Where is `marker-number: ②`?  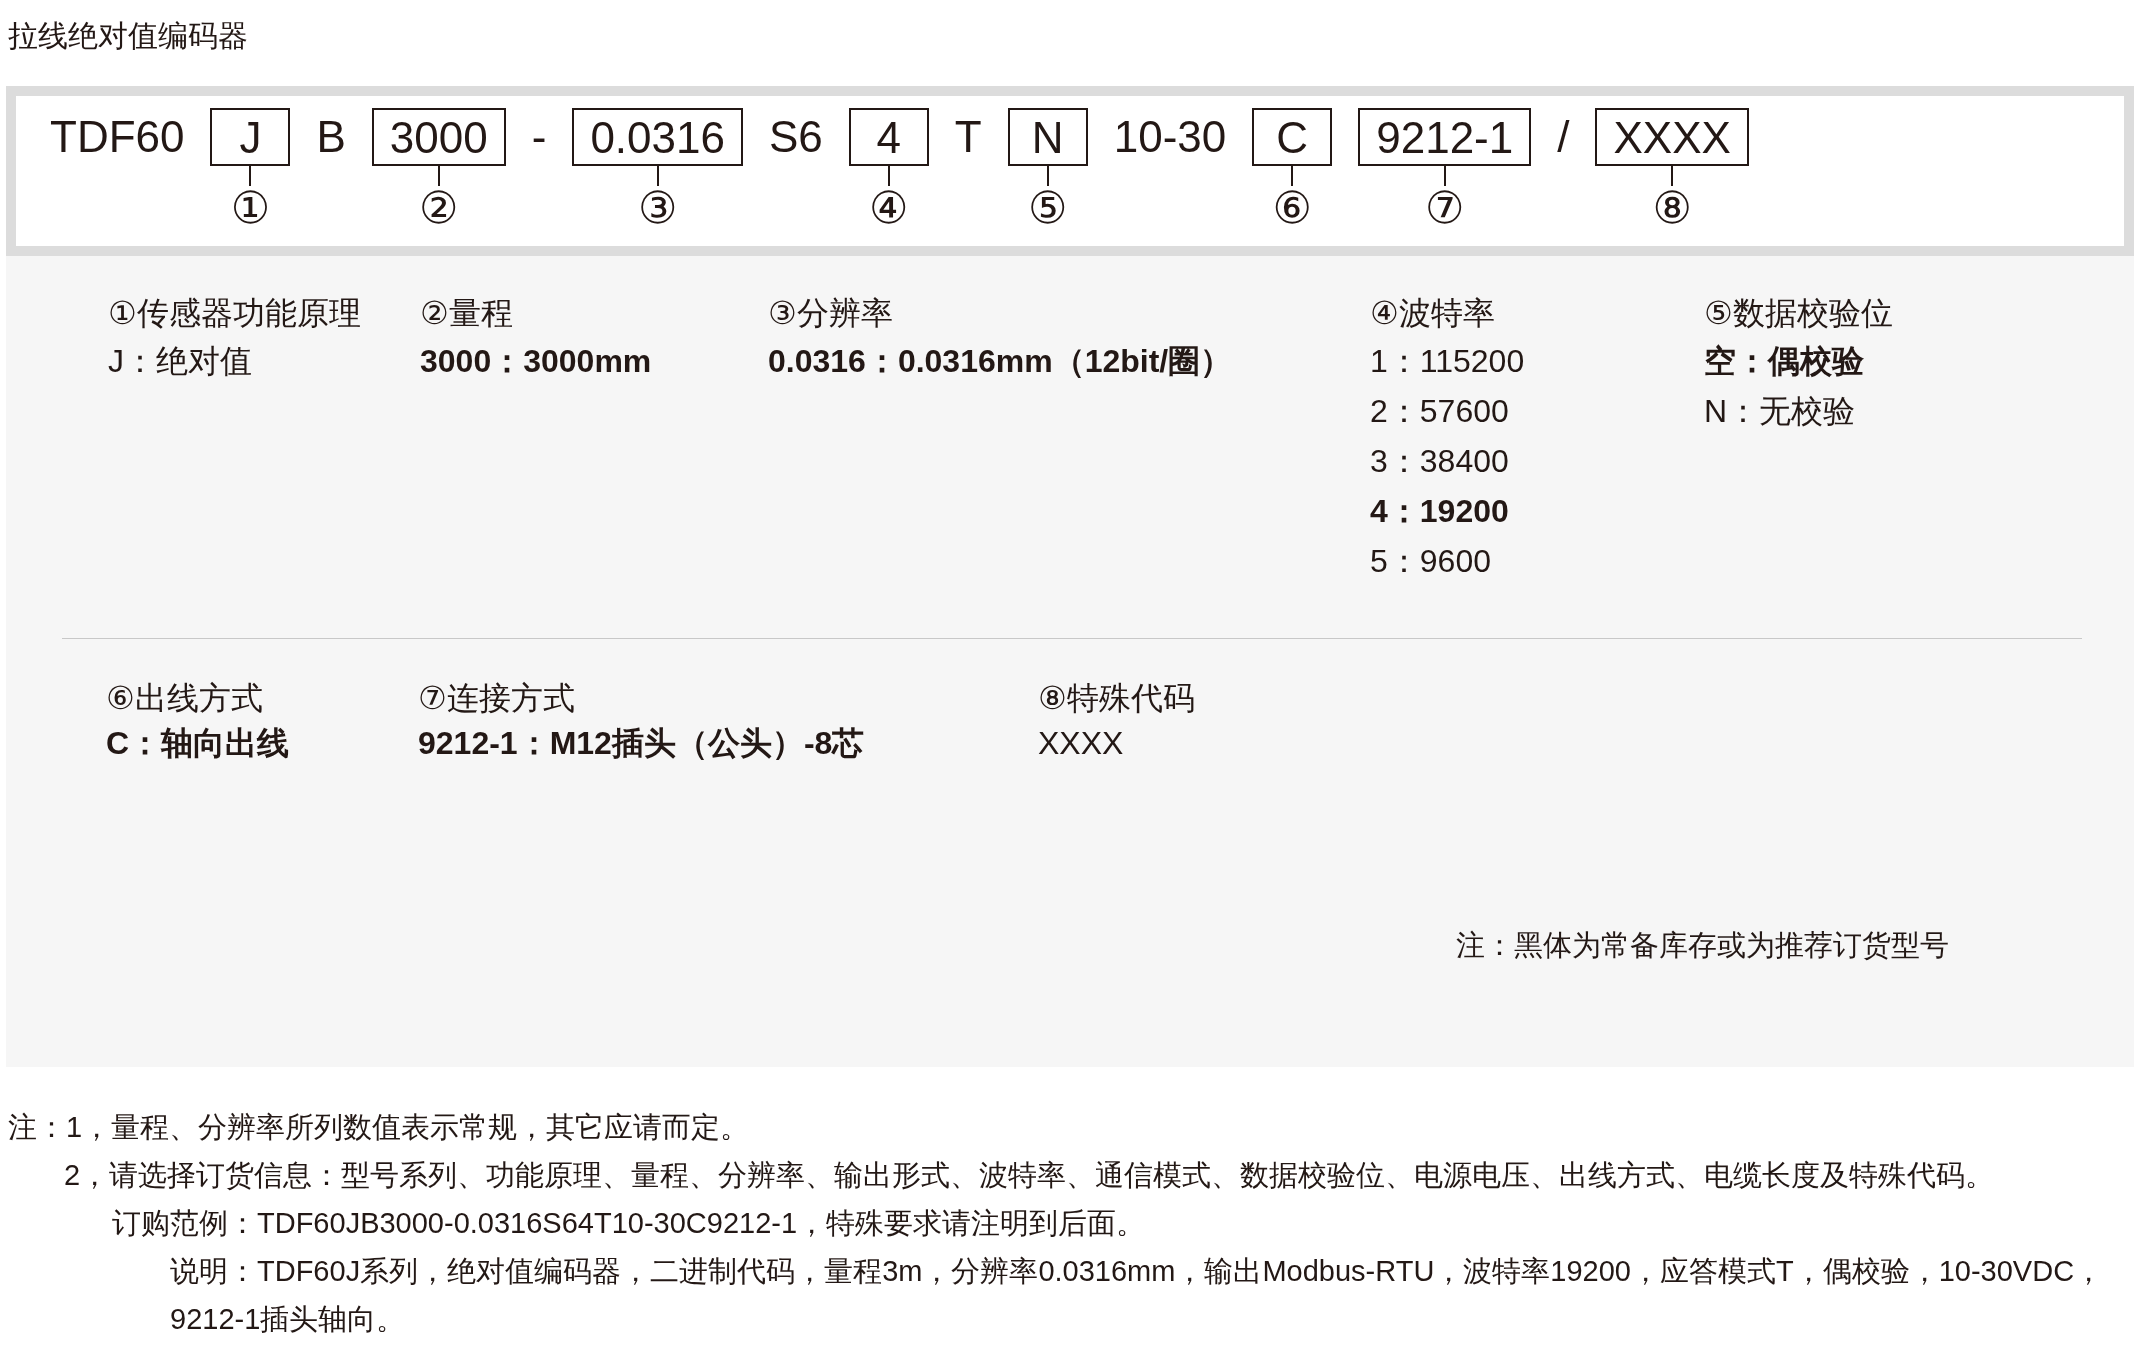
marker-number: ② is located at coordinates (439, 208).